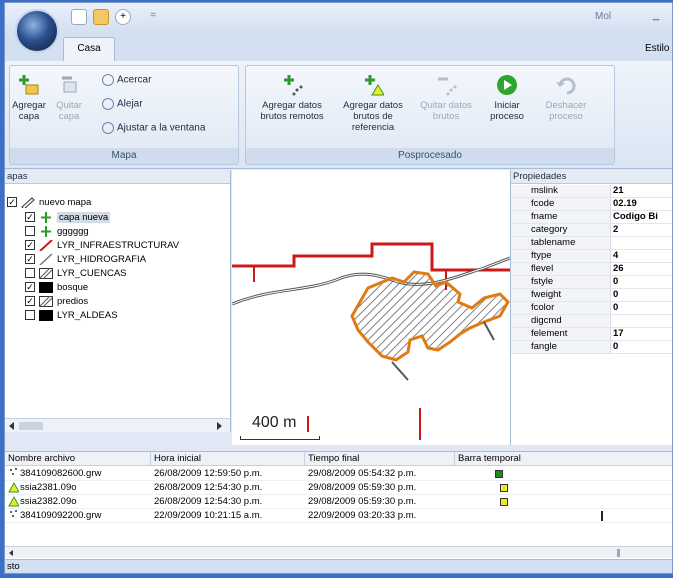 The height and width of the screenshot is (578, 673). What do you see at coordinates (618, 333) in the screenshot?
I see `property-value: 17` at bounding box center [618, 333].